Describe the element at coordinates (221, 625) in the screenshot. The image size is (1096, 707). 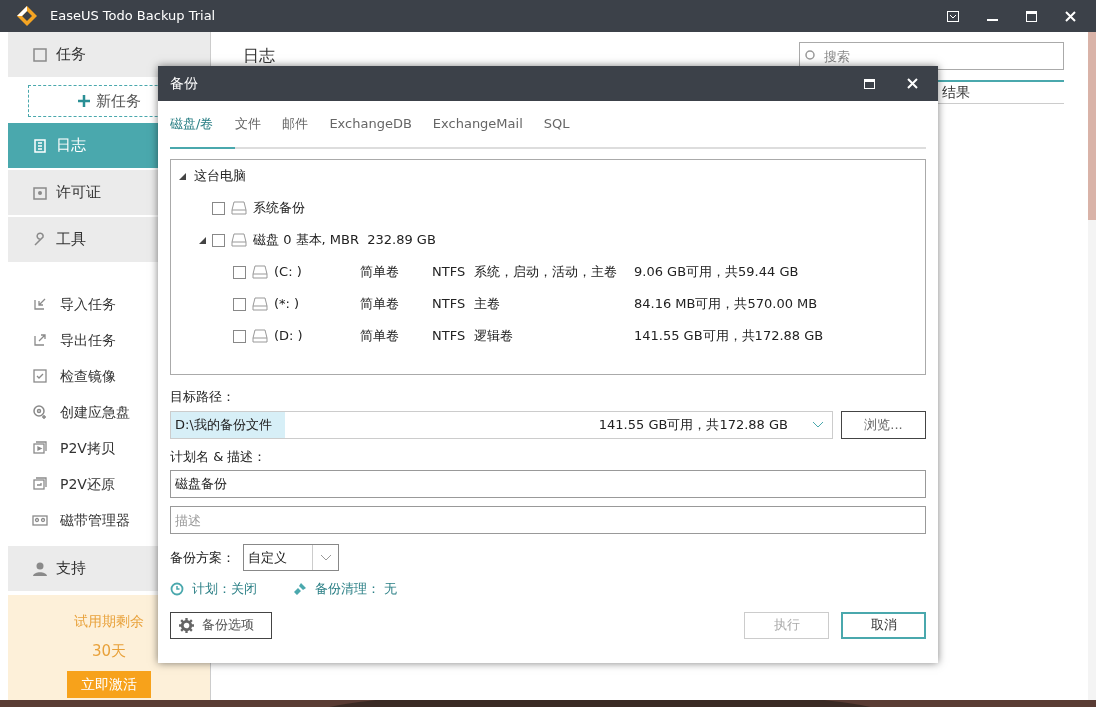
I see `backup-options-button: 备份选项` at that location.